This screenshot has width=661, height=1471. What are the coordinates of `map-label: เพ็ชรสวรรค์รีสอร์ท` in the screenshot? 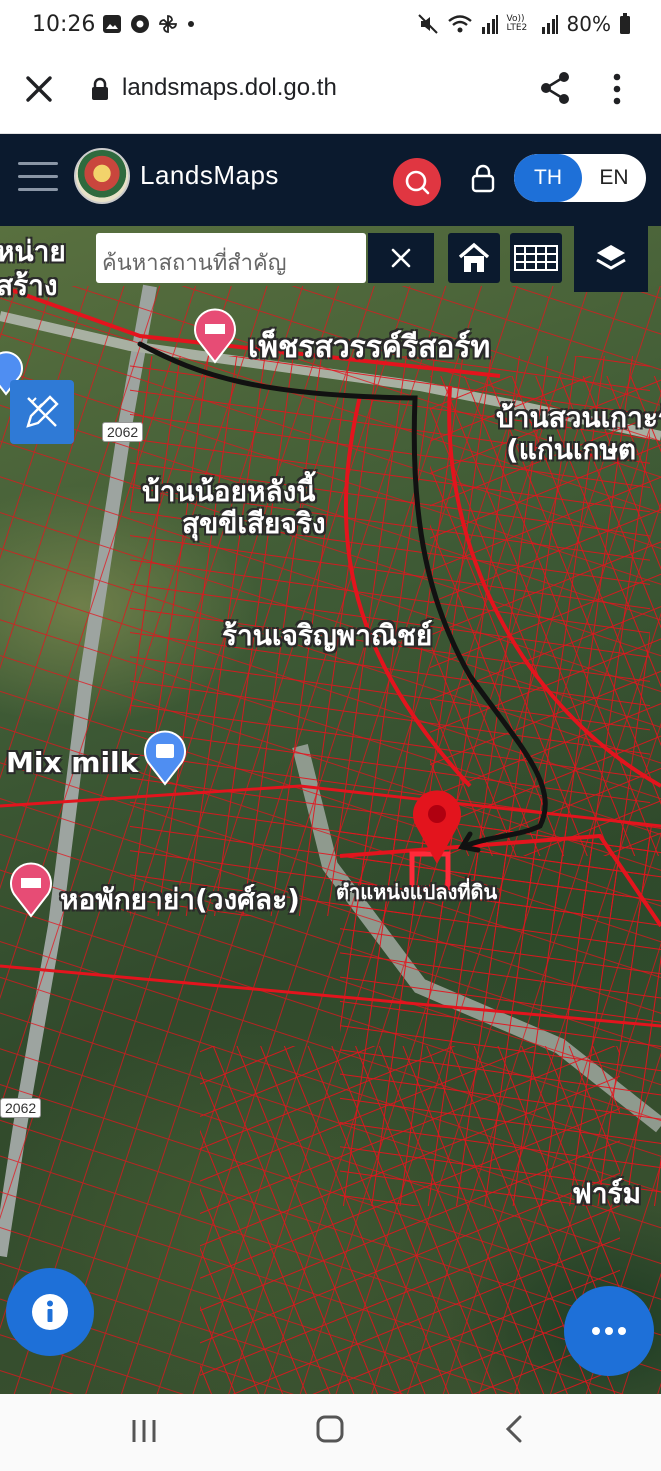 It's located at (369, 347).